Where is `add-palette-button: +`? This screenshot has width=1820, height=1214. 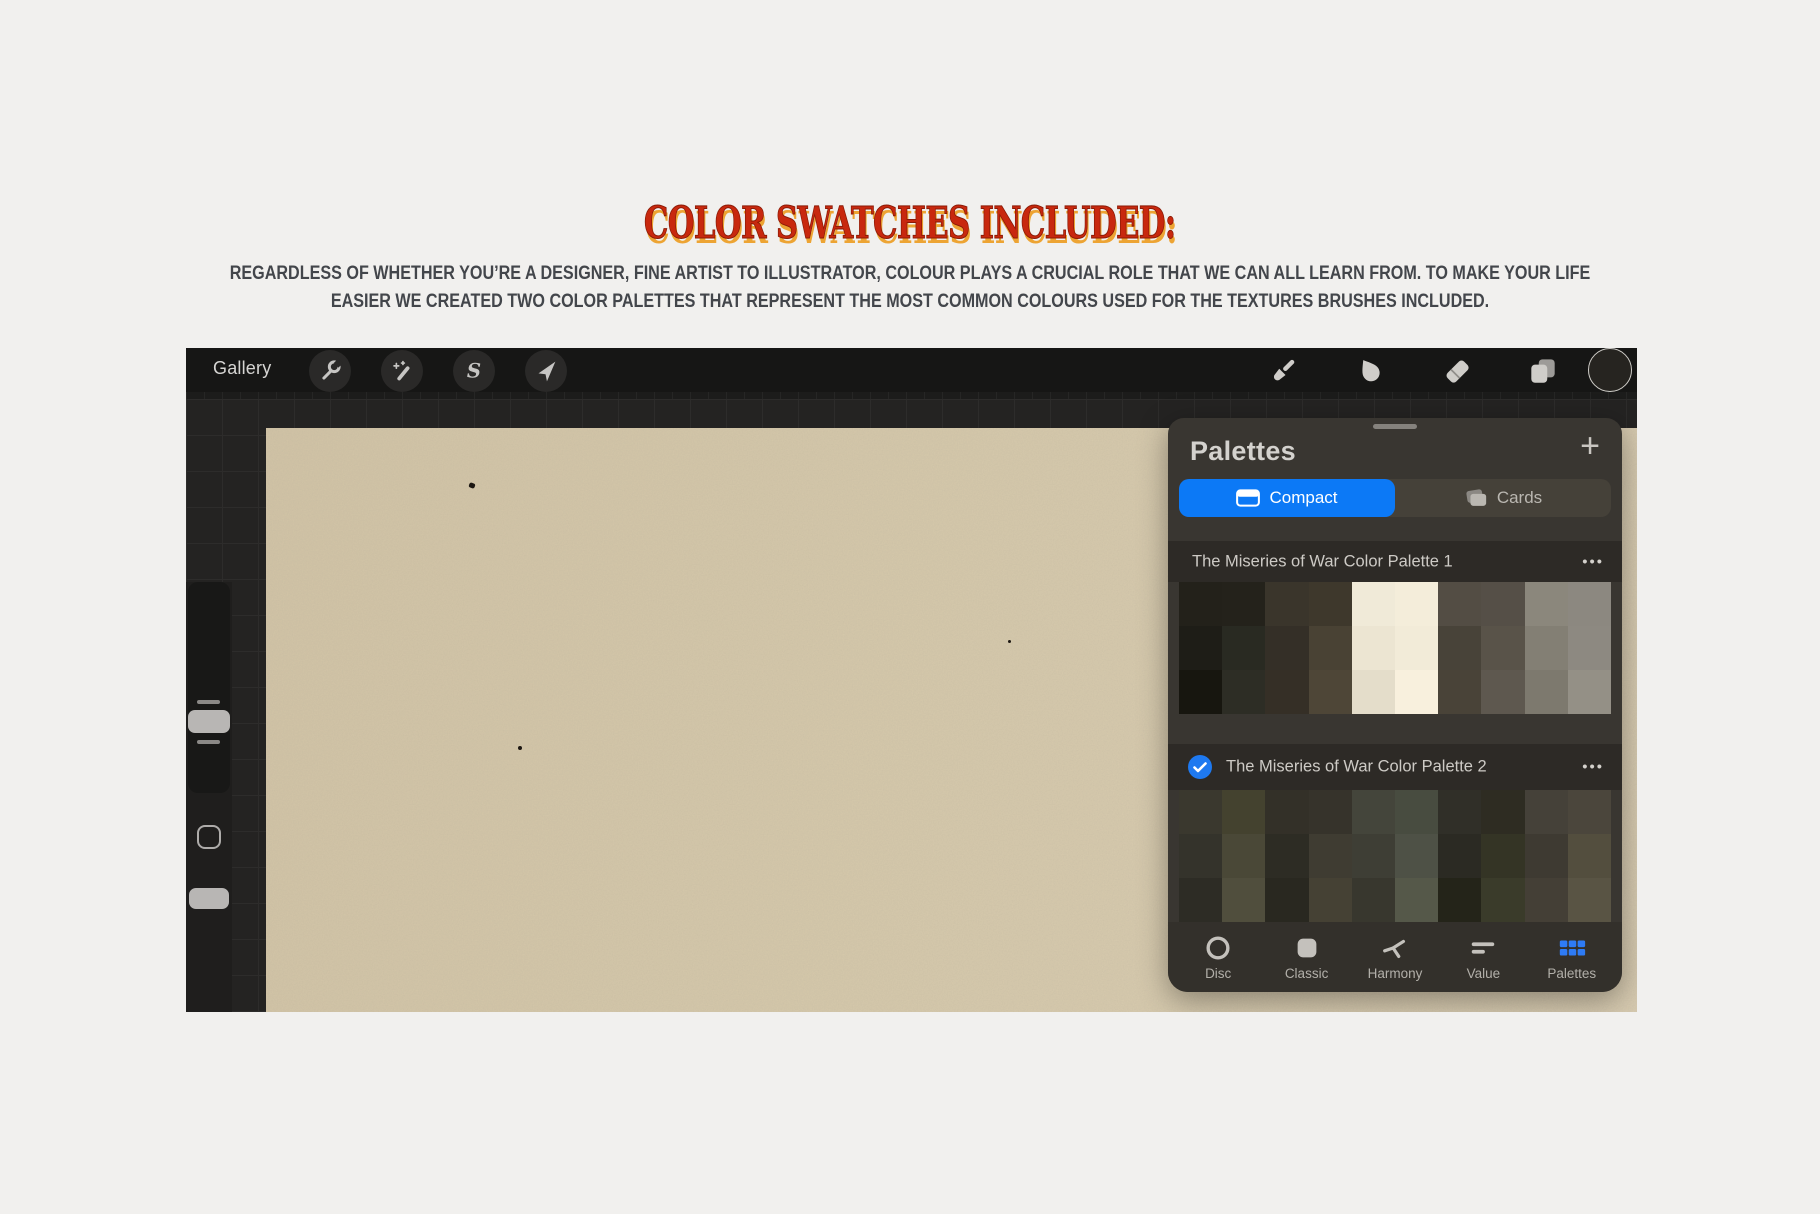
add-palette-button: + is located at coordinates (1590, 446).